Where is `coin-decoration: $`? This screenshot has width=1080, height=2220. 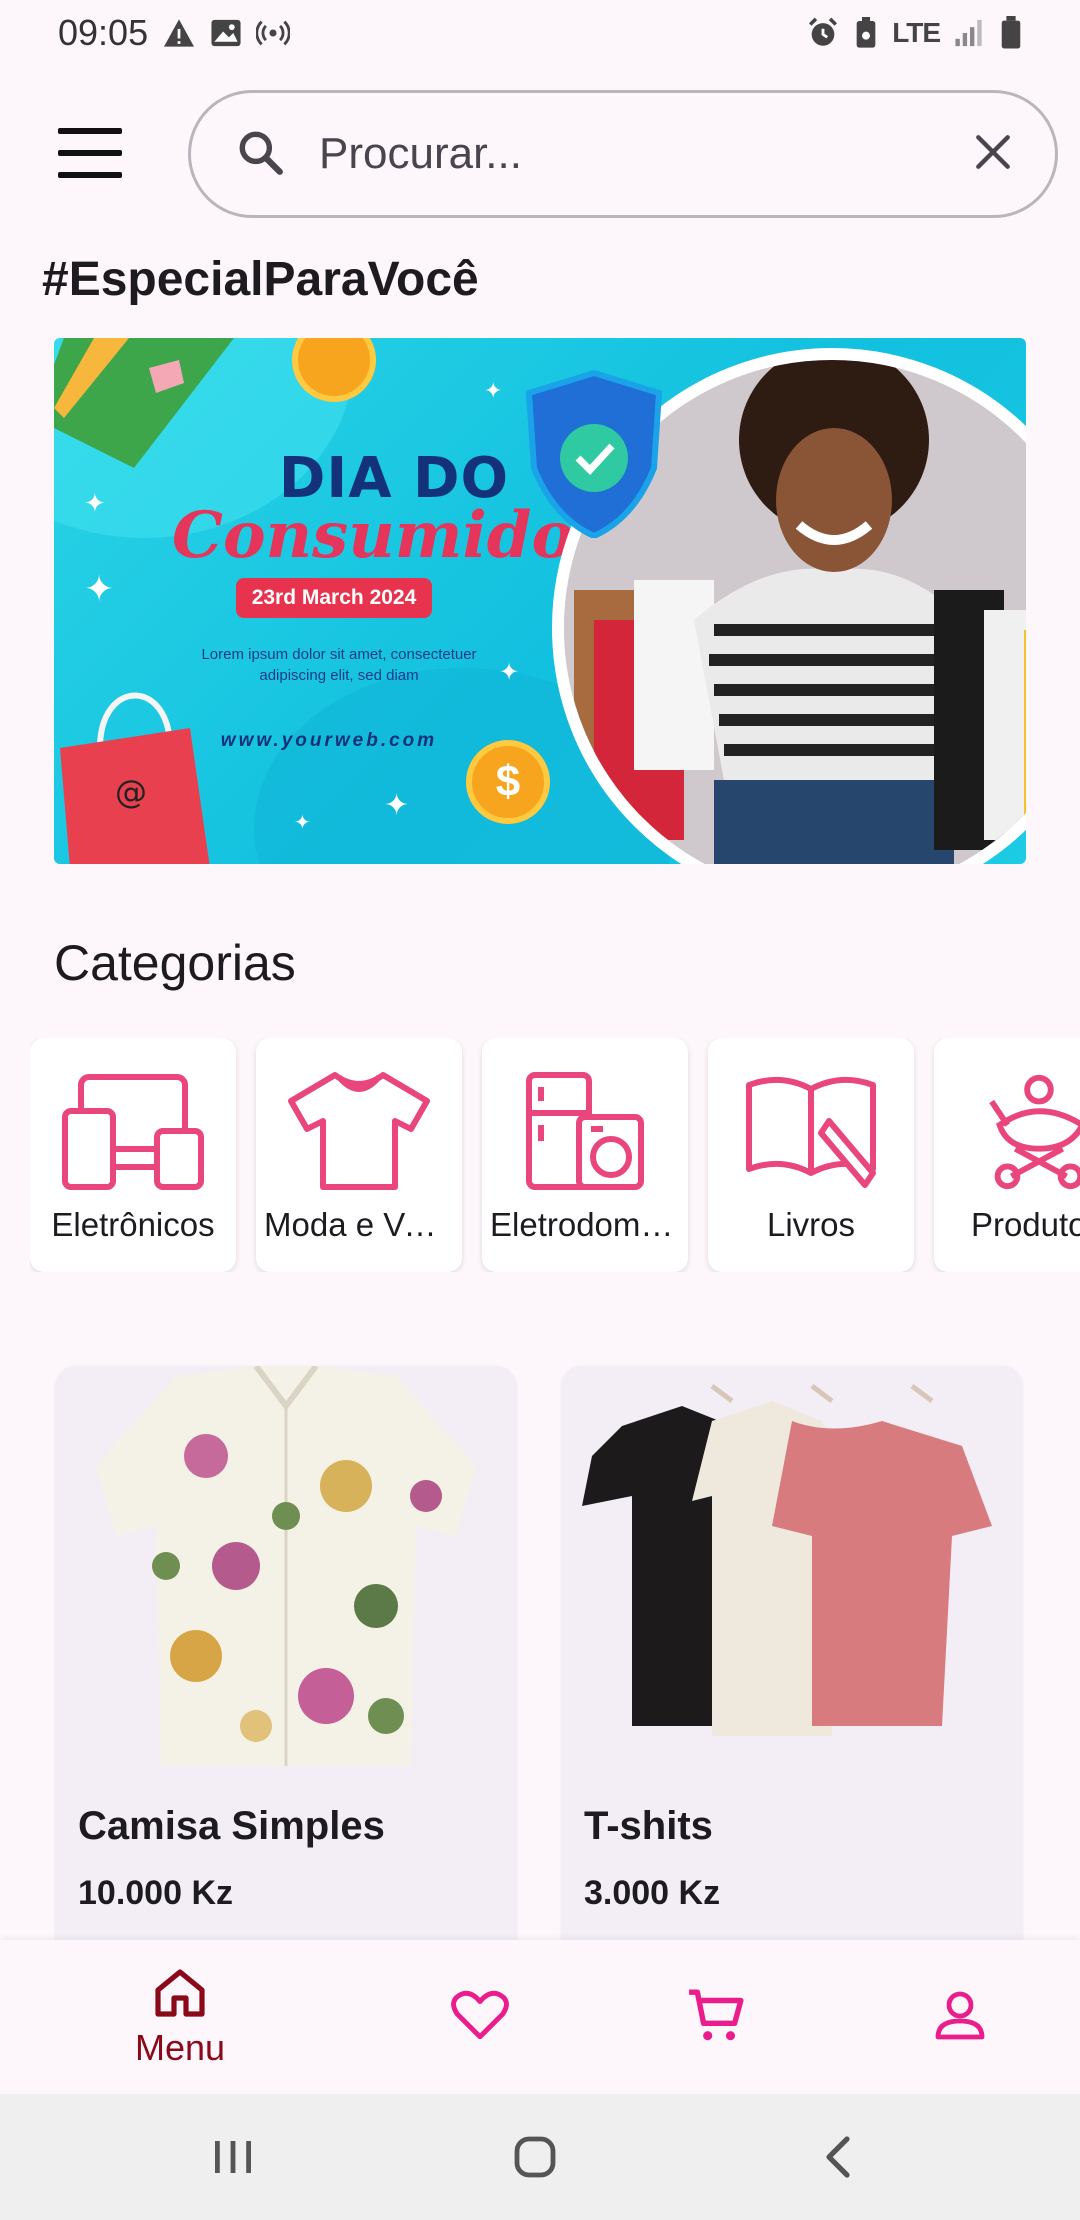
coin-decoration: $ is located at coordinates (508, 782).